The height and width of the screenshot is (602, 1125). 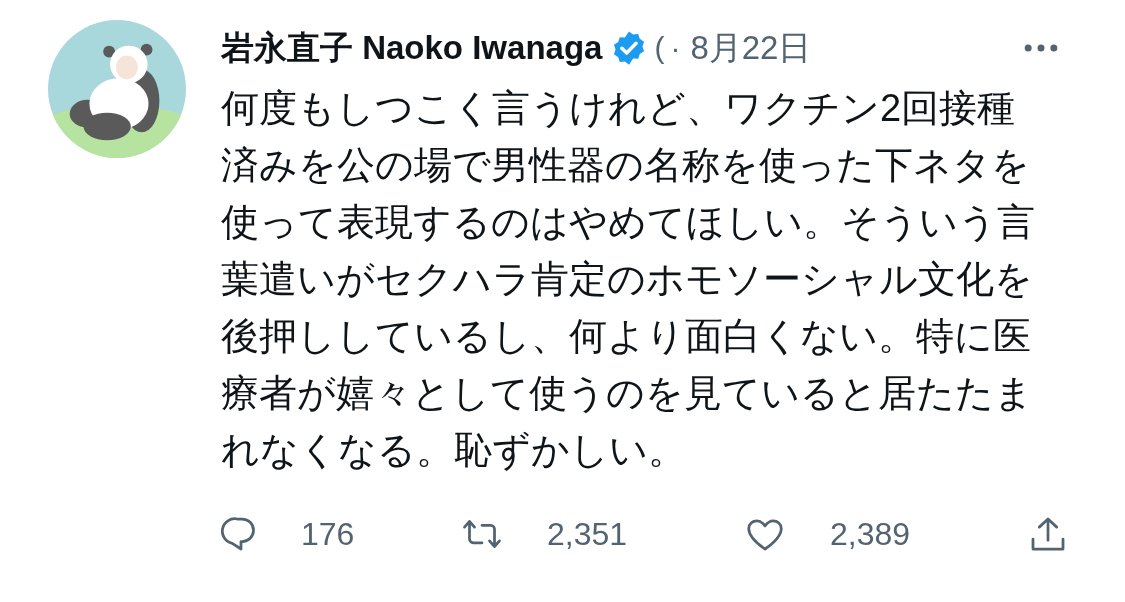 I want to click on handle-text: (, so click(x=659, y=48).